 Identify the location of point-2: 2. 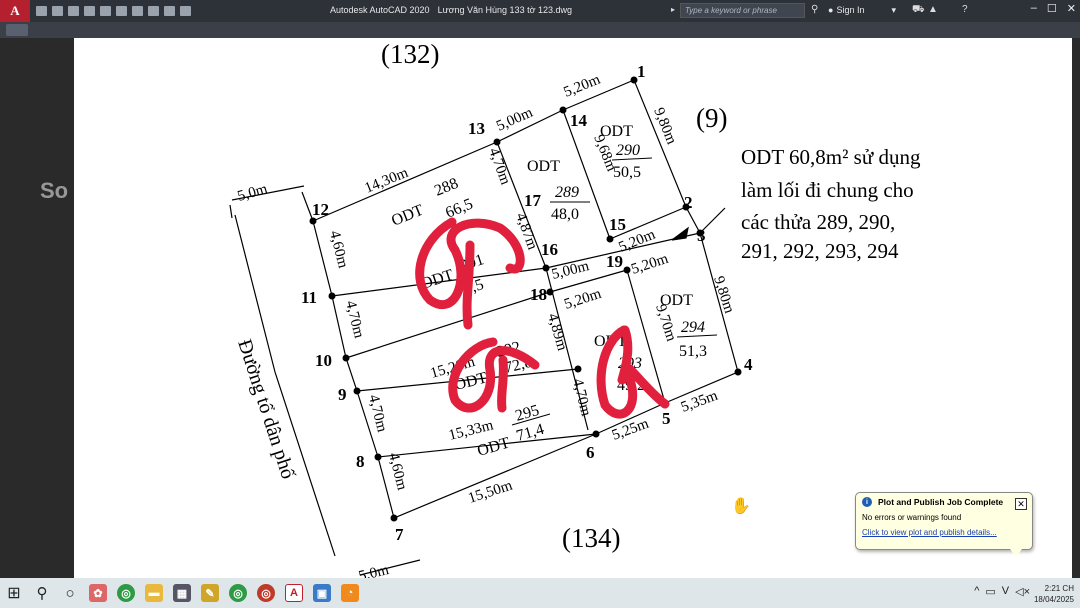
(688, 202).